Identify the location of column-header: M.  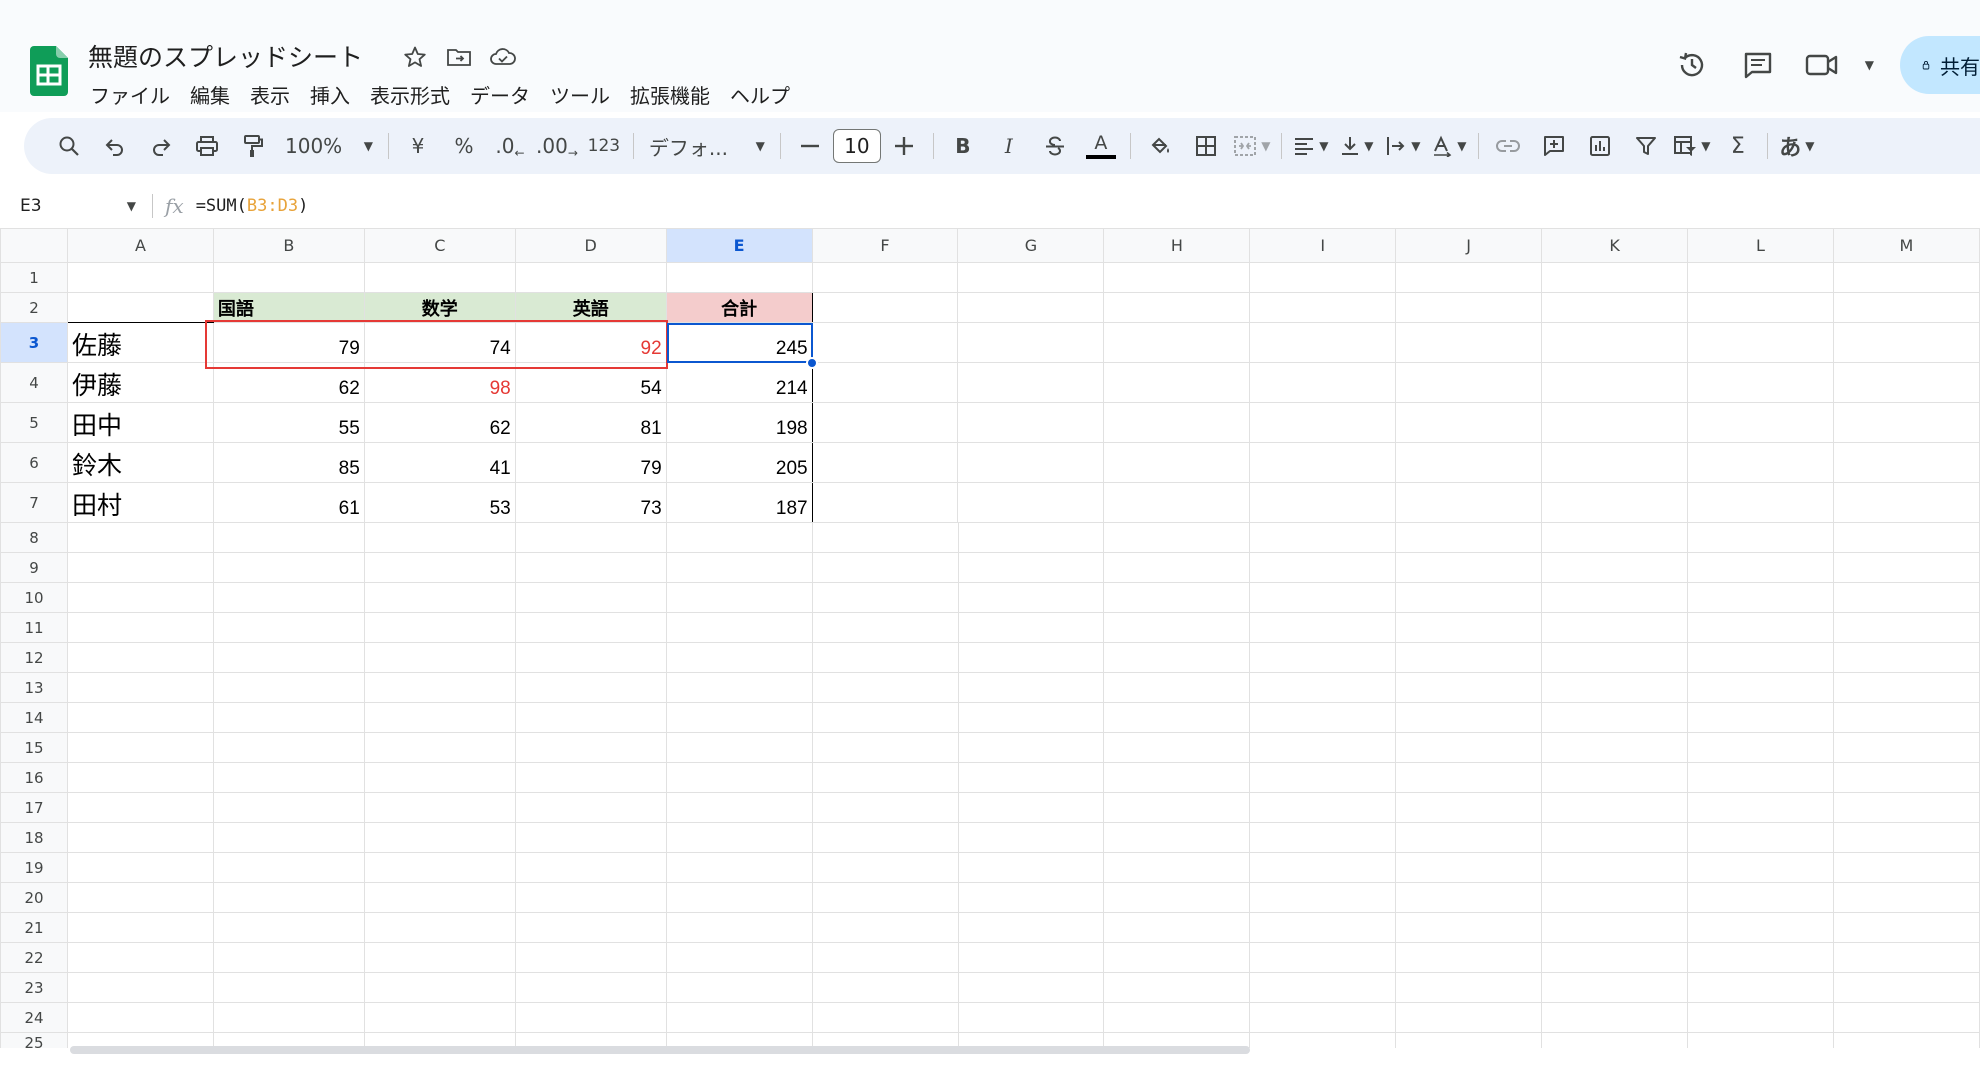
(1906, 245).